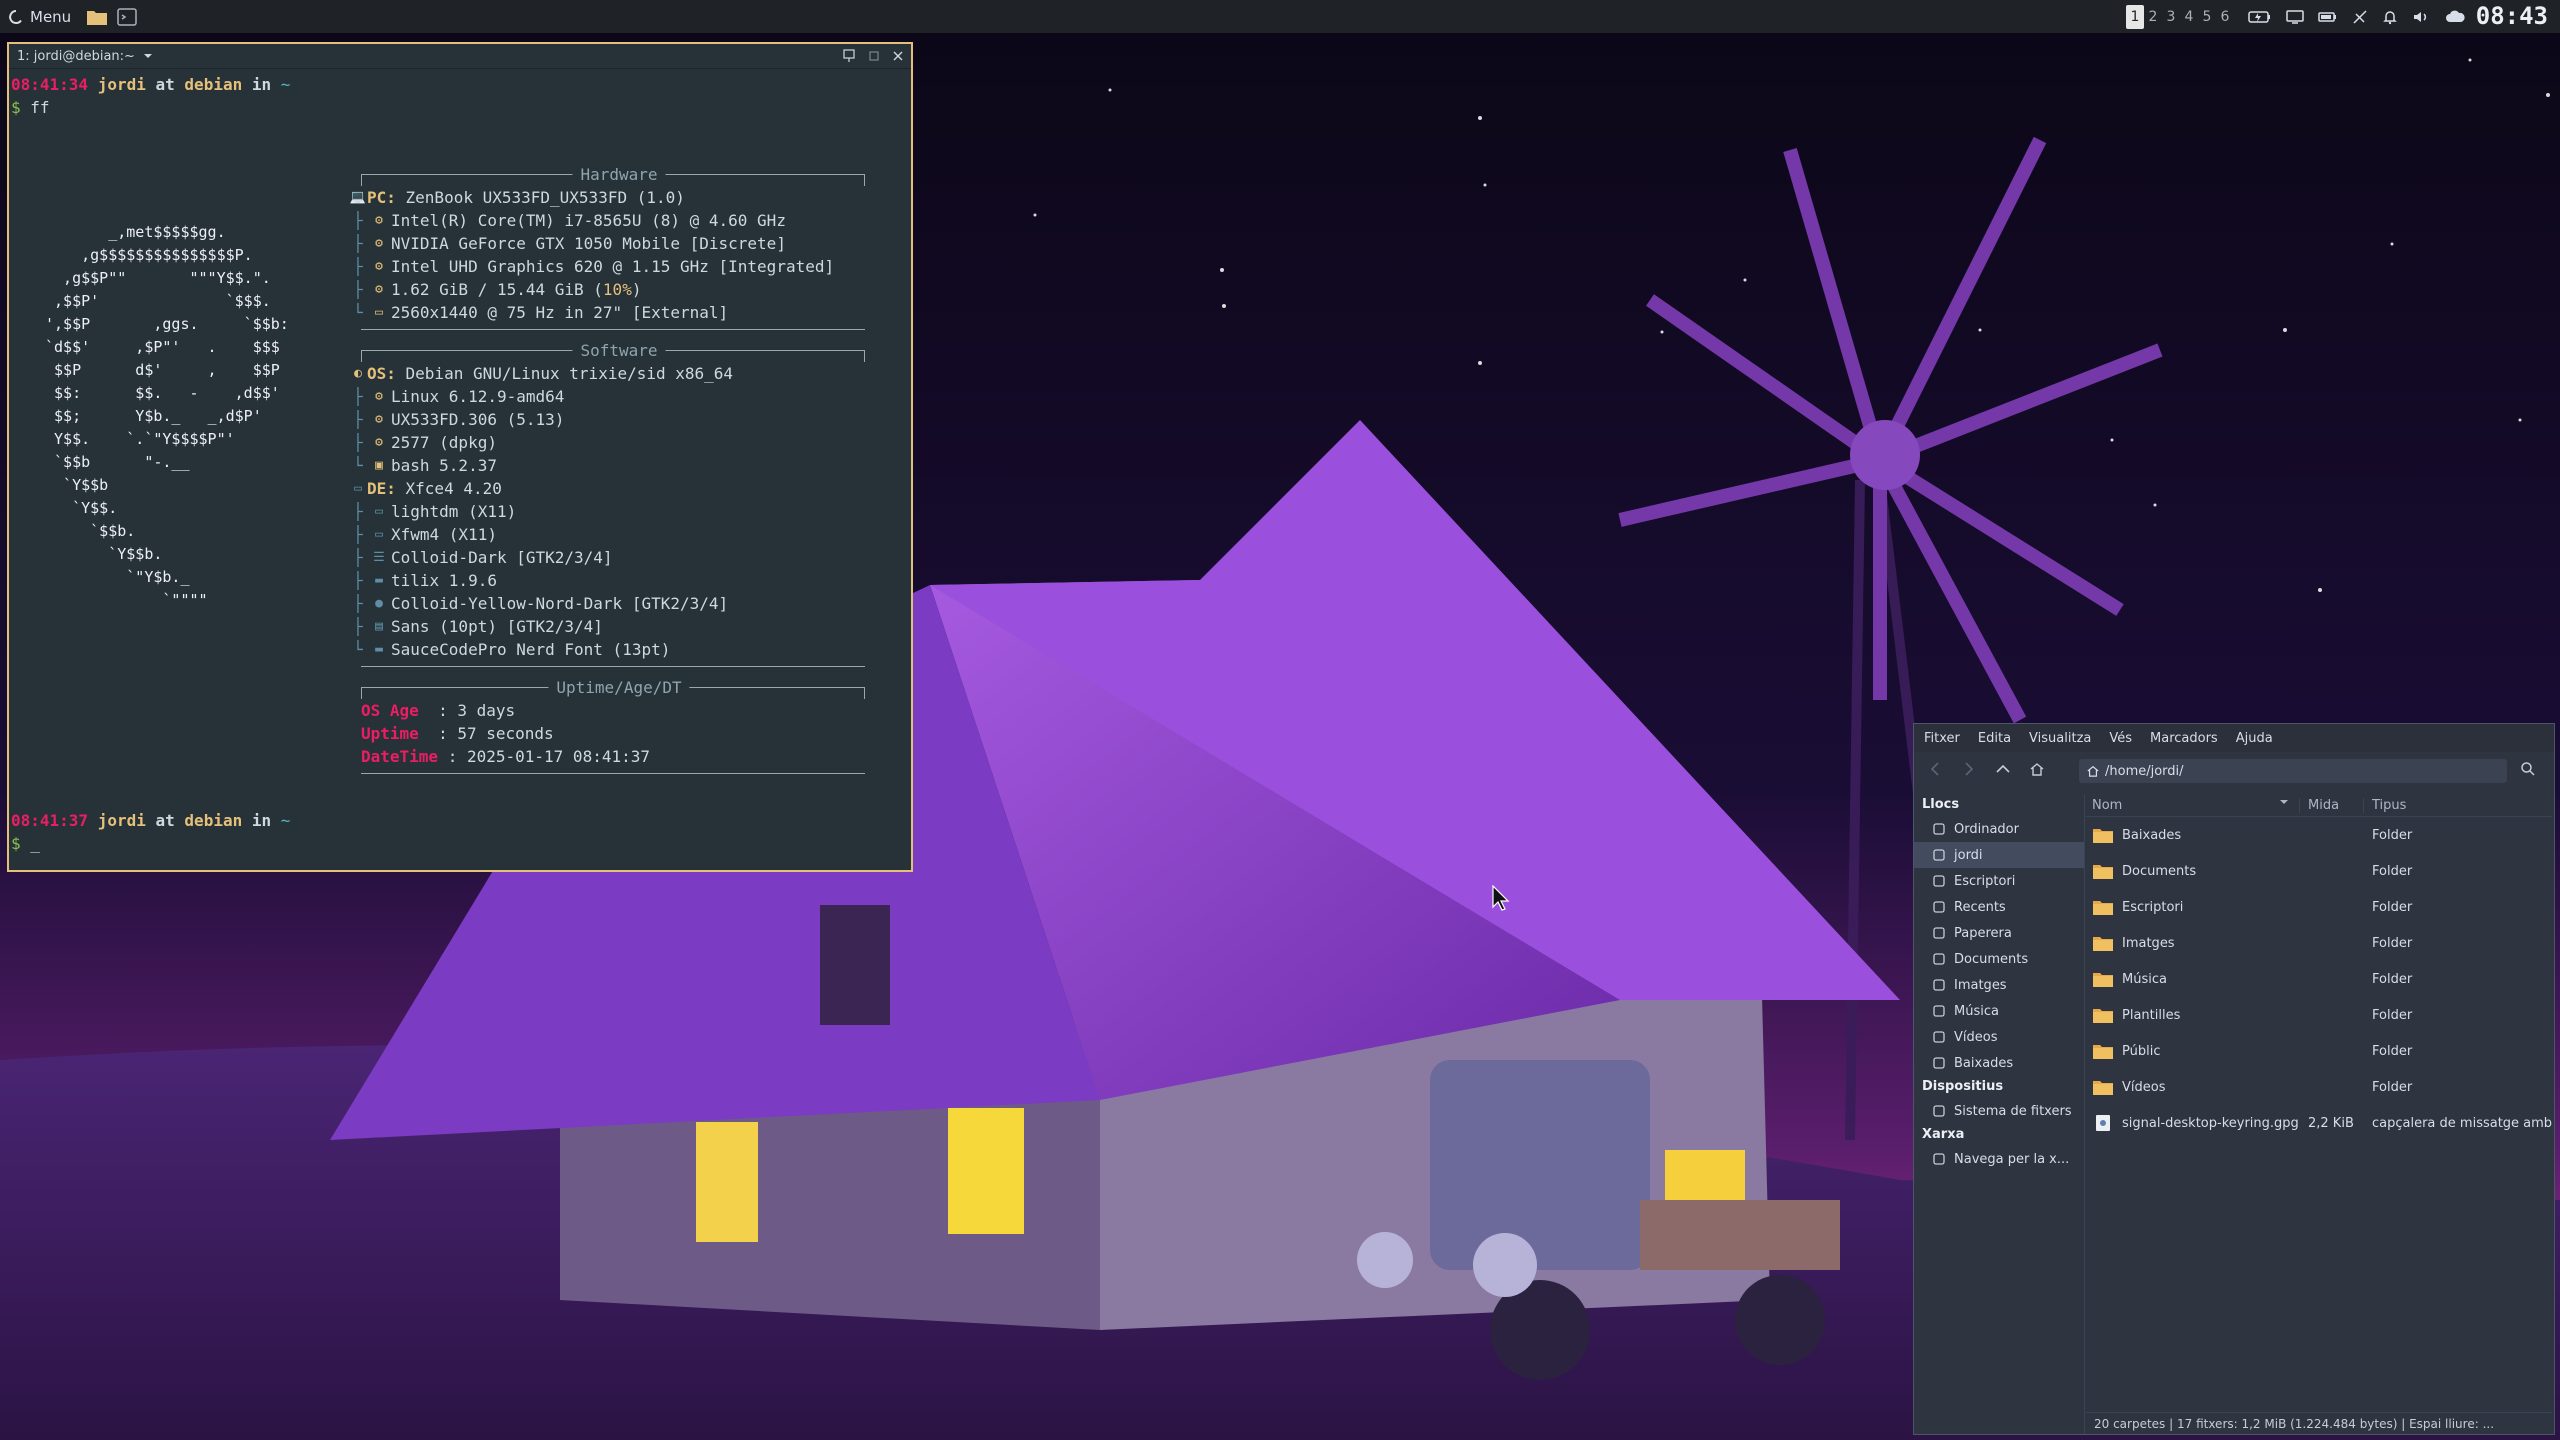 This screenshot has width=2560, height=1440. I want to click on mouse-pointer-icon, so click(1501, 898).